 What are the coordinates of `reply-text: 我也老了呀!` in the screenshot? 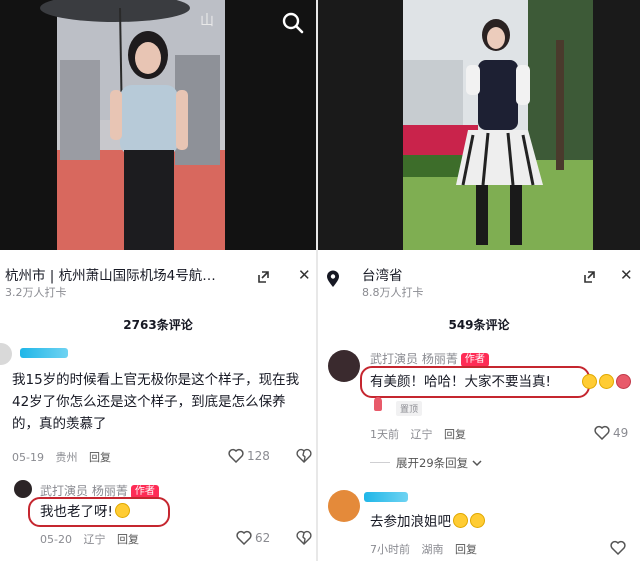 It's located at (85, 512).